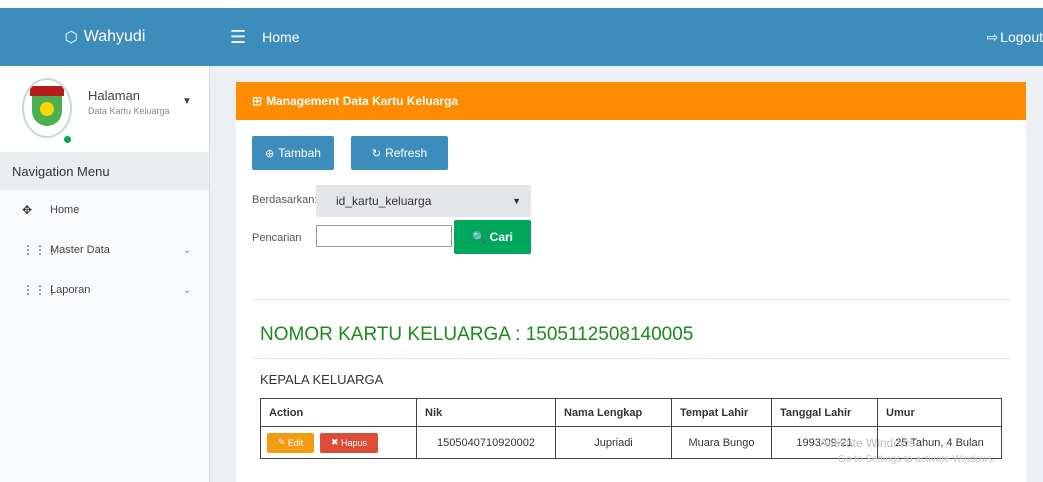  Describe the element at coordinates (281, 37) in the screenshot. I see `page-title: Home` at that location.